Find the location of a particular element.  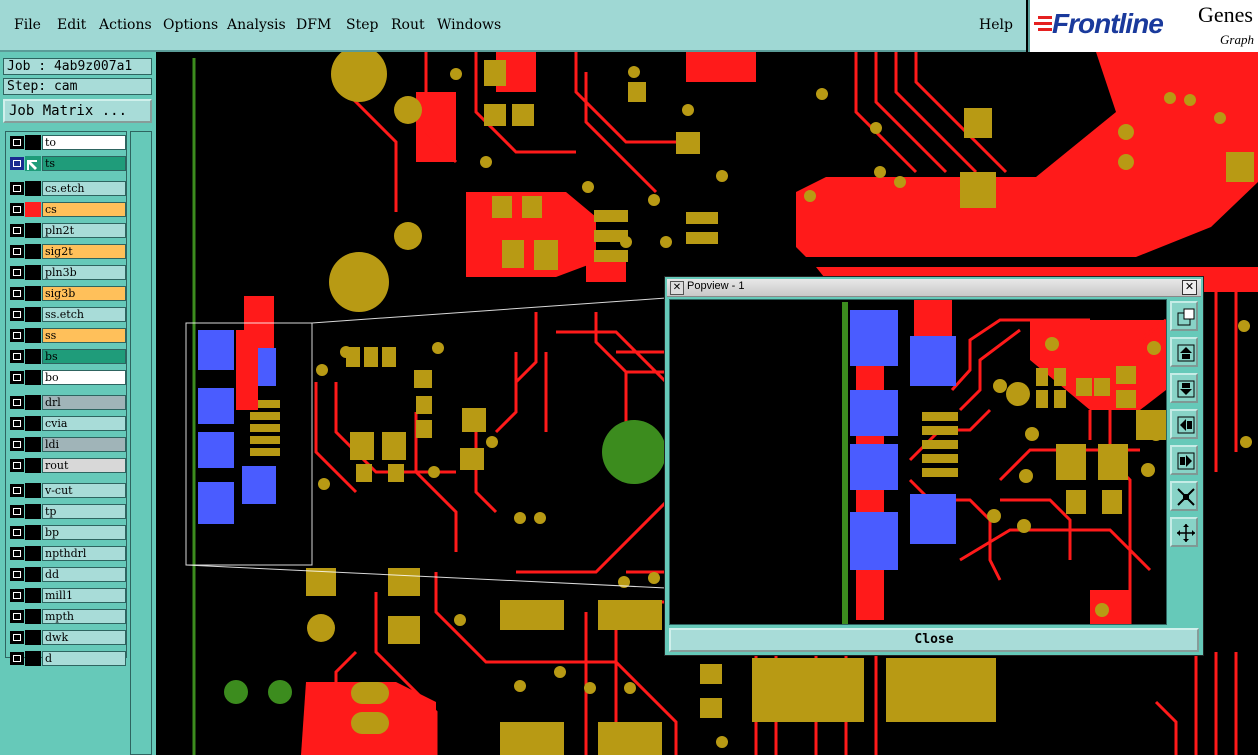

layer-row-v-cut: v-cut is located at coordinates (67, 490).